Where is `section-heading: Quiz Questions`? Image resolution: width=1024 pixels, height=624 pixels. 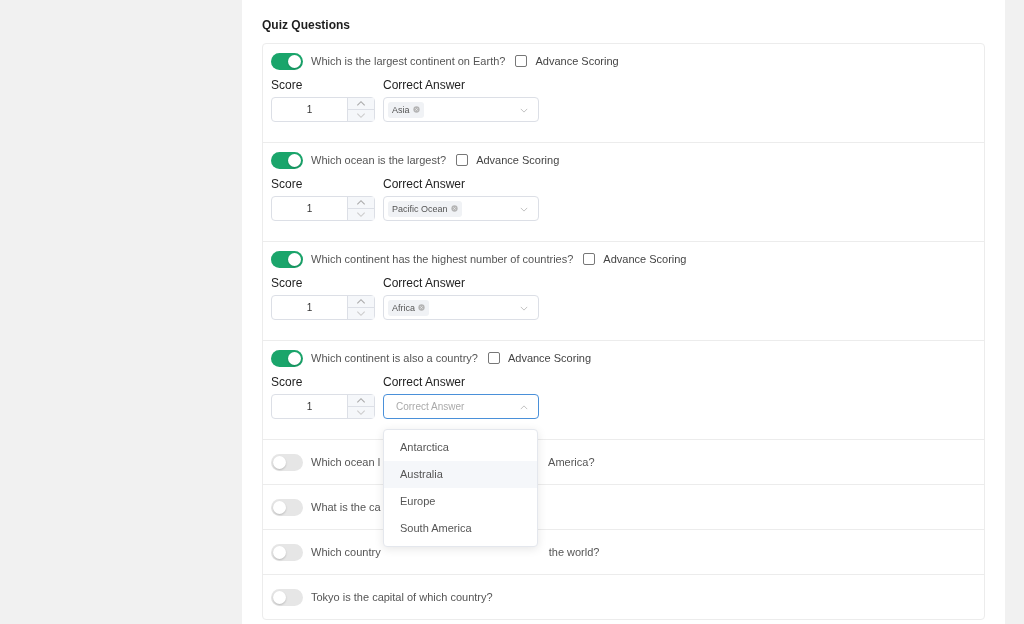
section-heading: Quiz Questions is located at coordinates (306, 25).